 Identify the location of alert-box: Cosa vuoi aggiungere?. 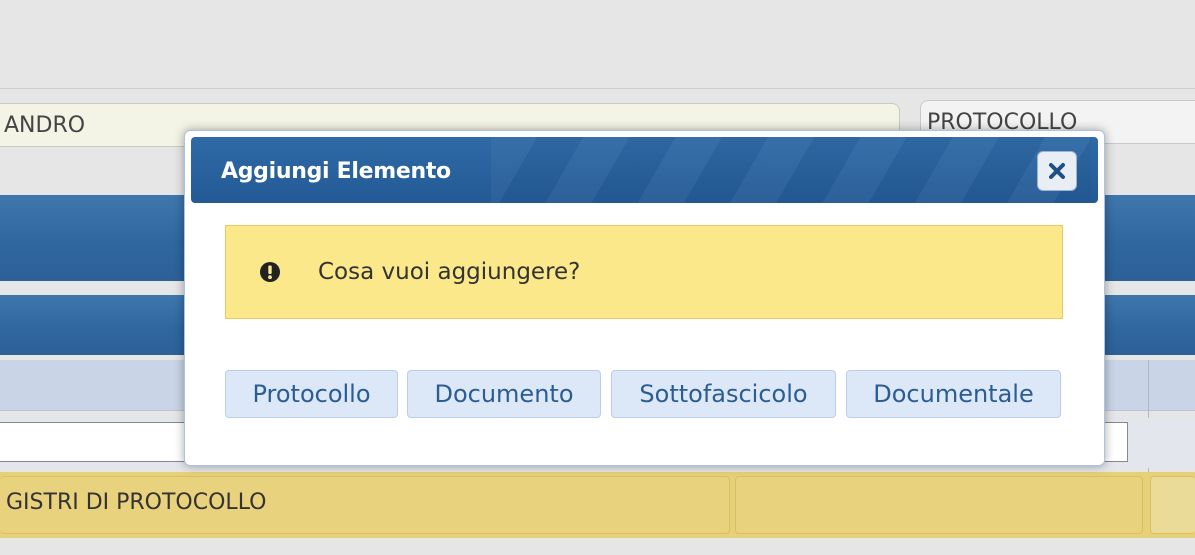
(644, 272).